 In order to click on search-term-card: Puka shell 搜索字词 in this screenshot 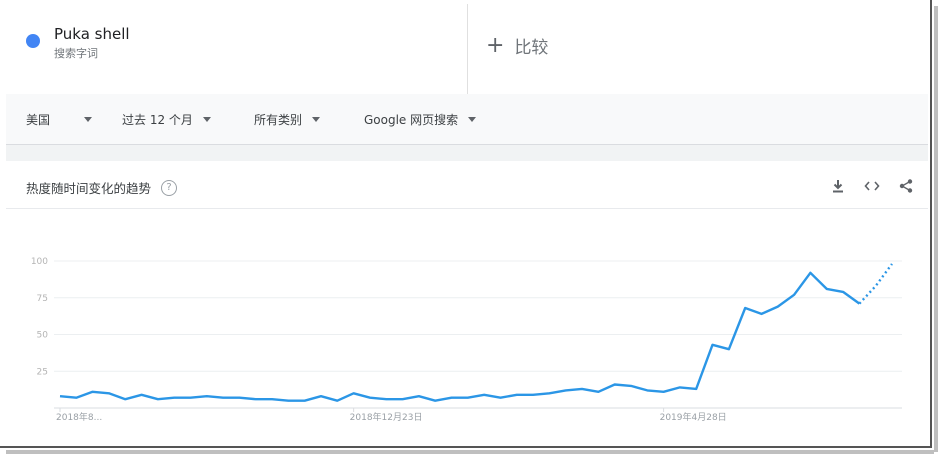, I will do `click(237, 49)`.